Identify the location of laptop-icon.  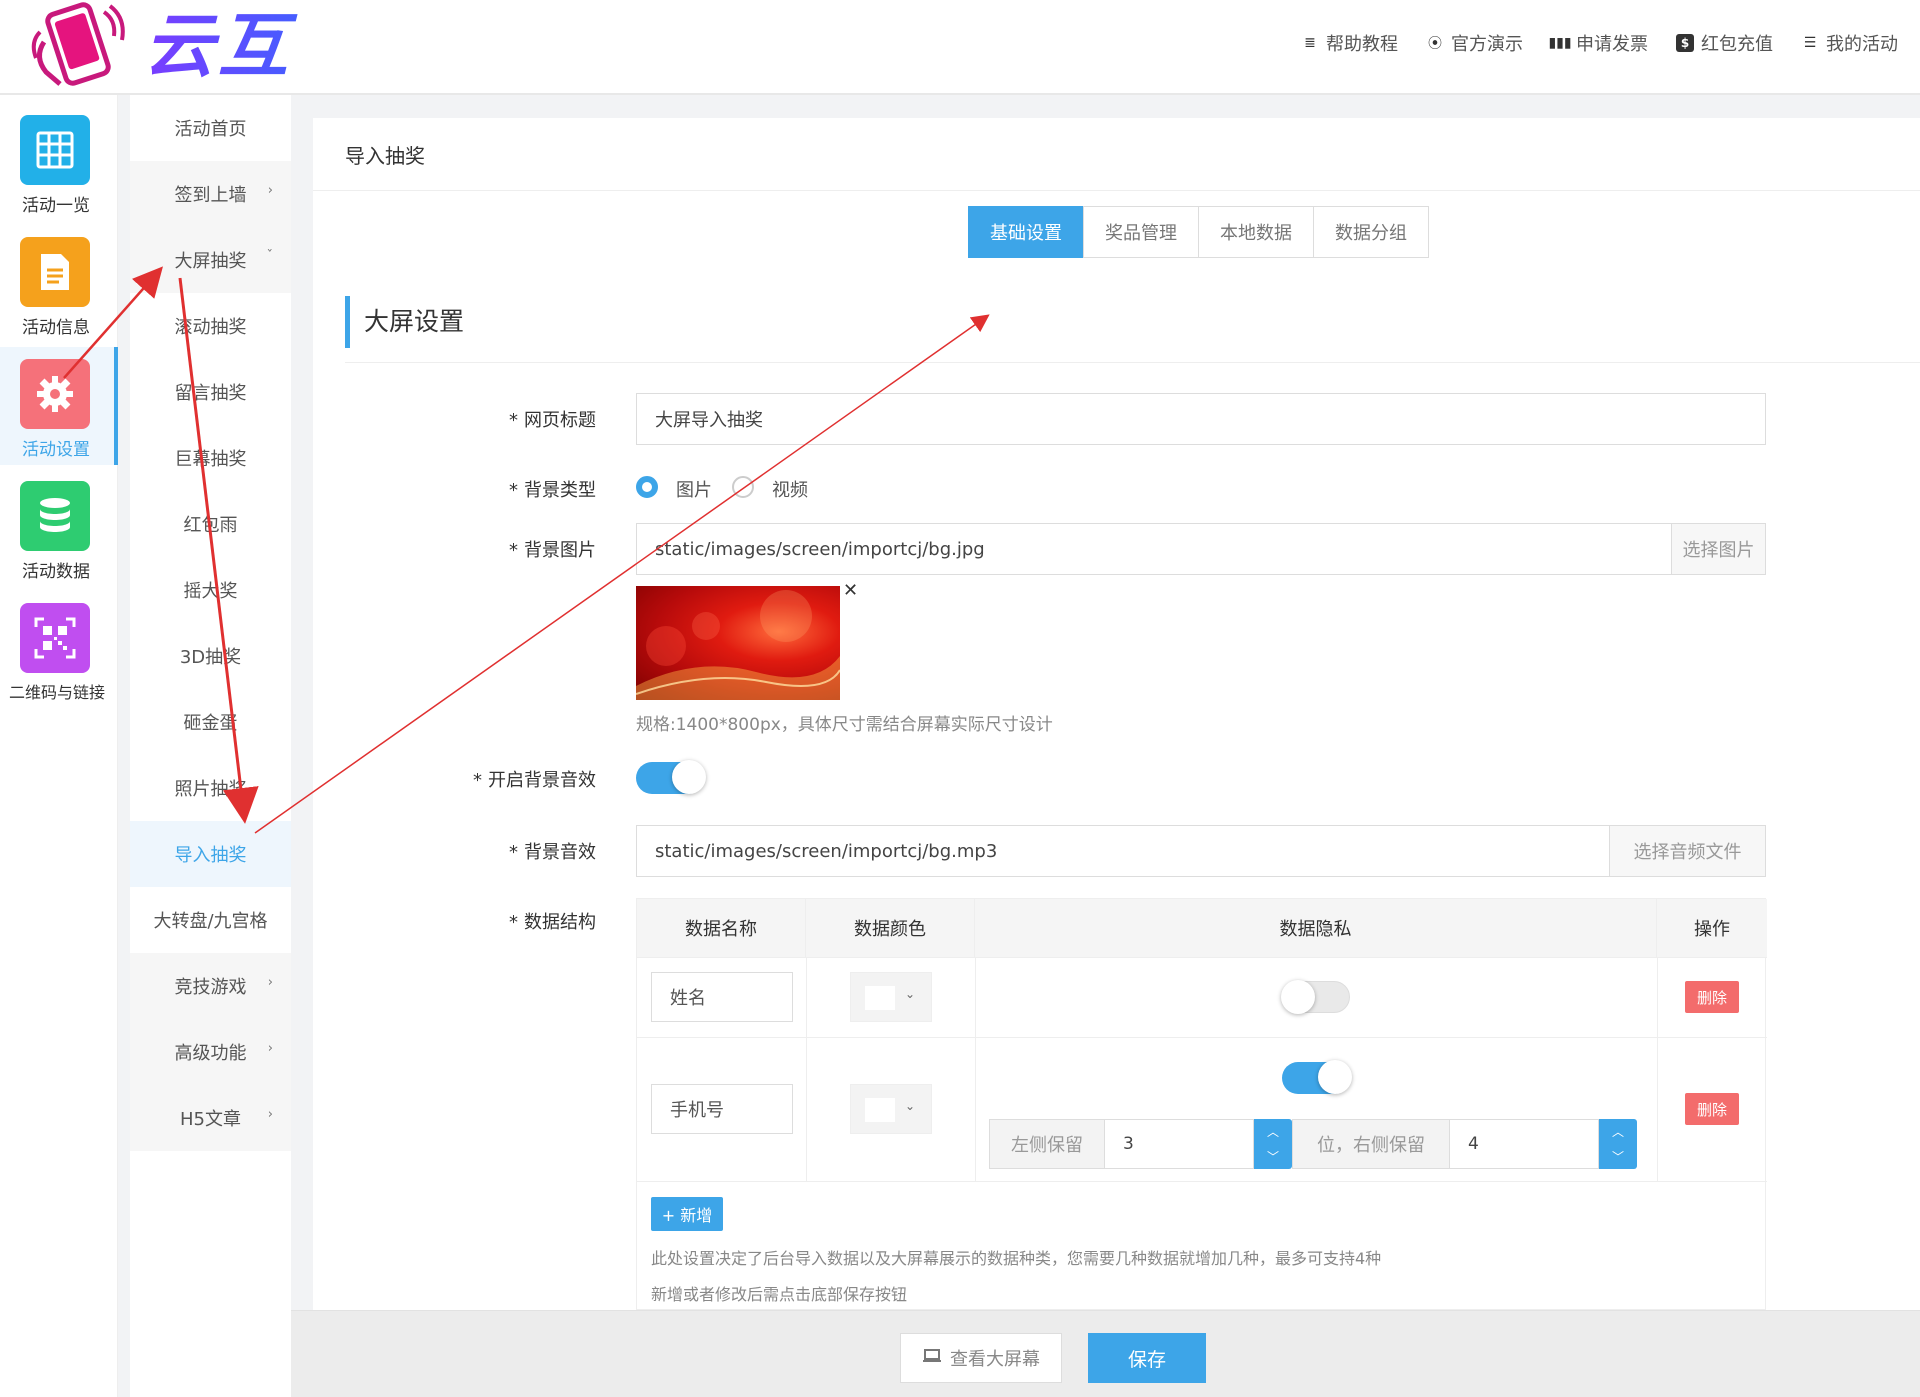
(932, 1358).